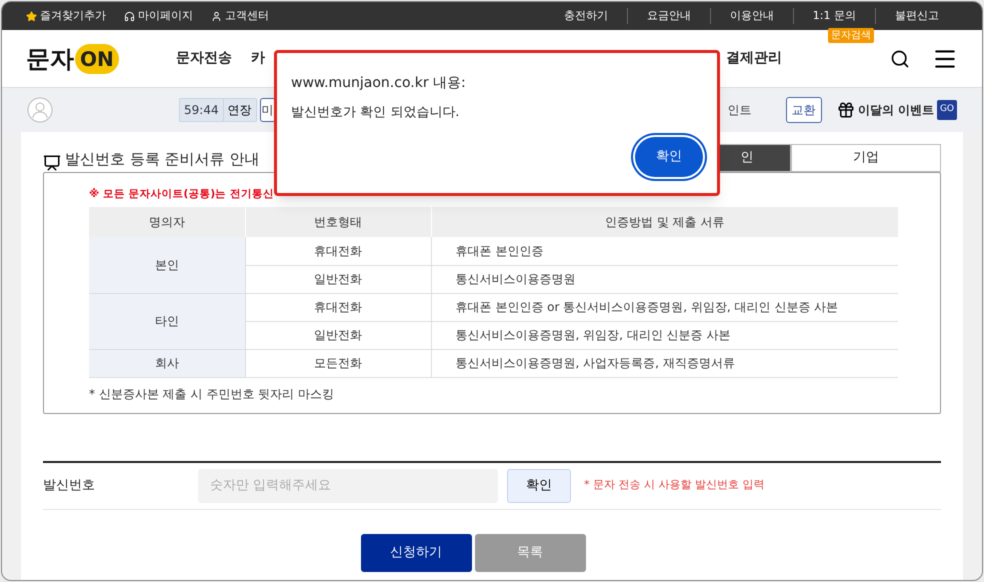  I want to click on top-link: 마이페이지, so click(165, 16).